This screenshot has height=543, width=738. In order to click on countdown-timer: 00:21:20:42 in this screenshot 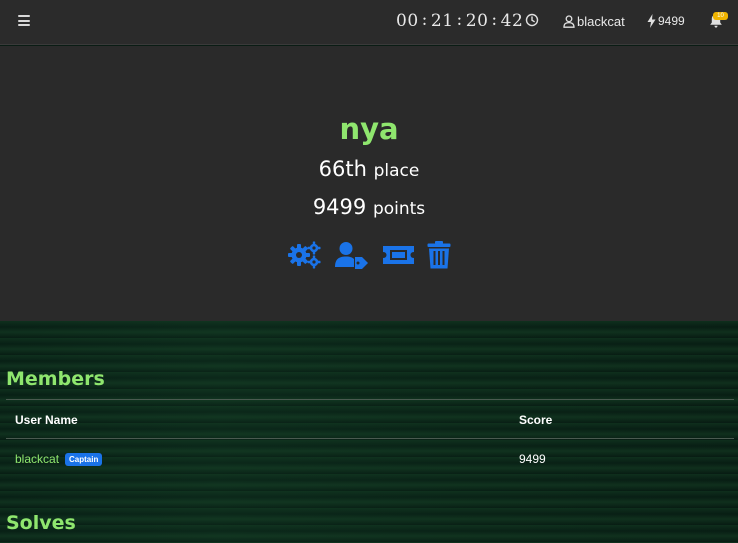, I will do `click(460, 20)`.